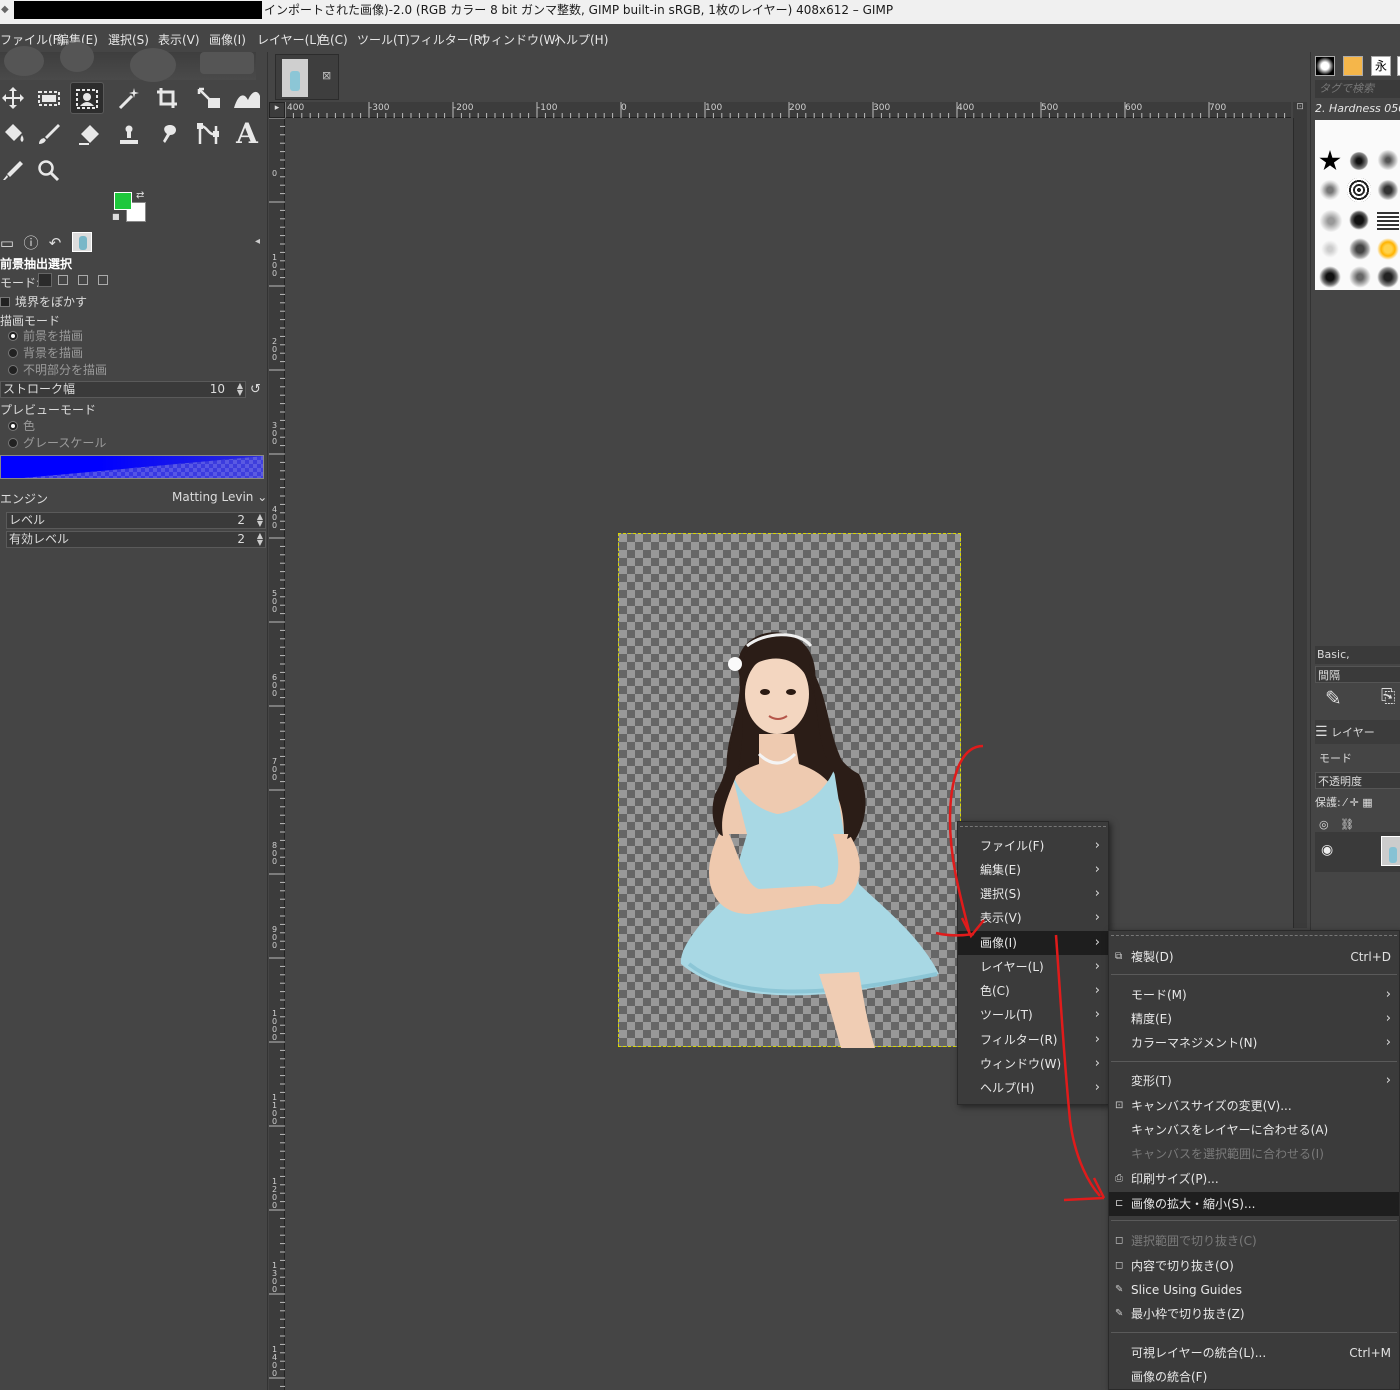 This screenshot has width=1400, height=1390. I want to click on draw-background-radio: 背景を描画, so click(45, 352).